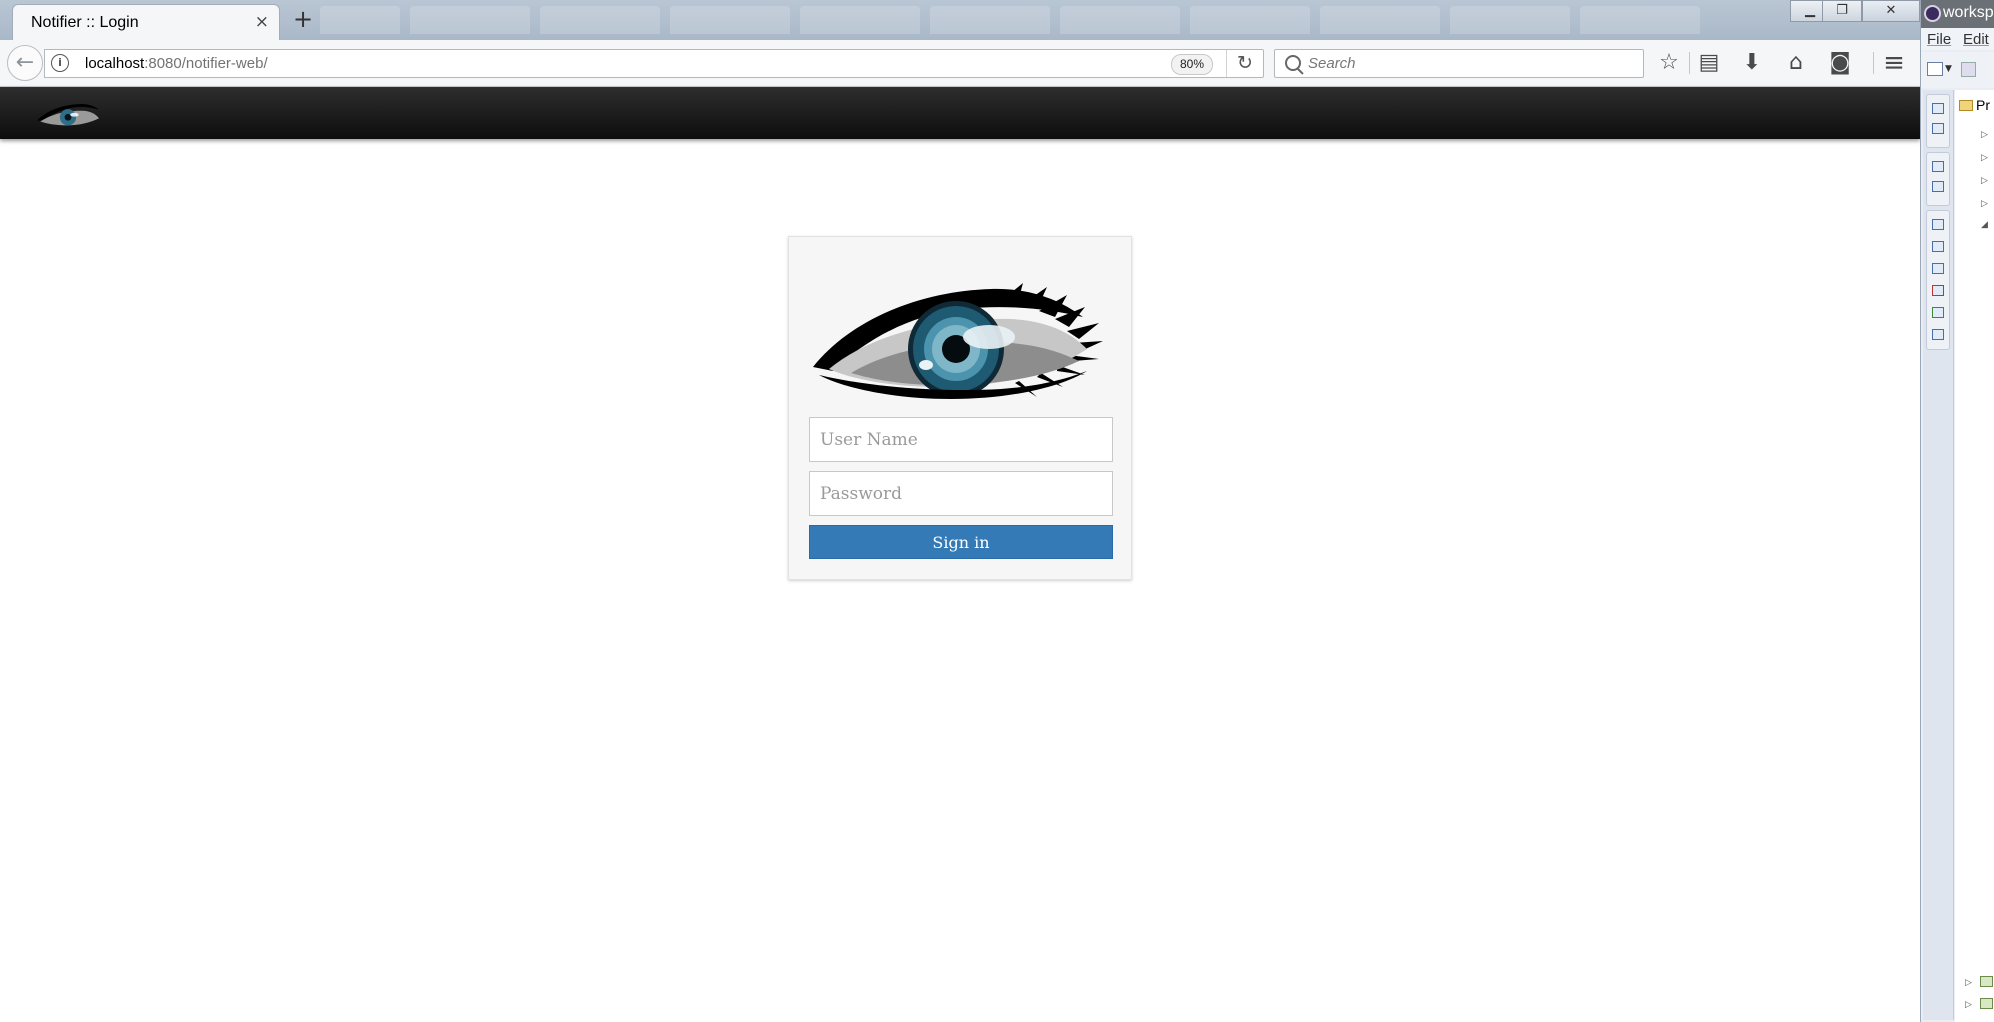  Describe the element at coordinates (1939, 39) in the screenshot. I see `menu-file: File` at that location.